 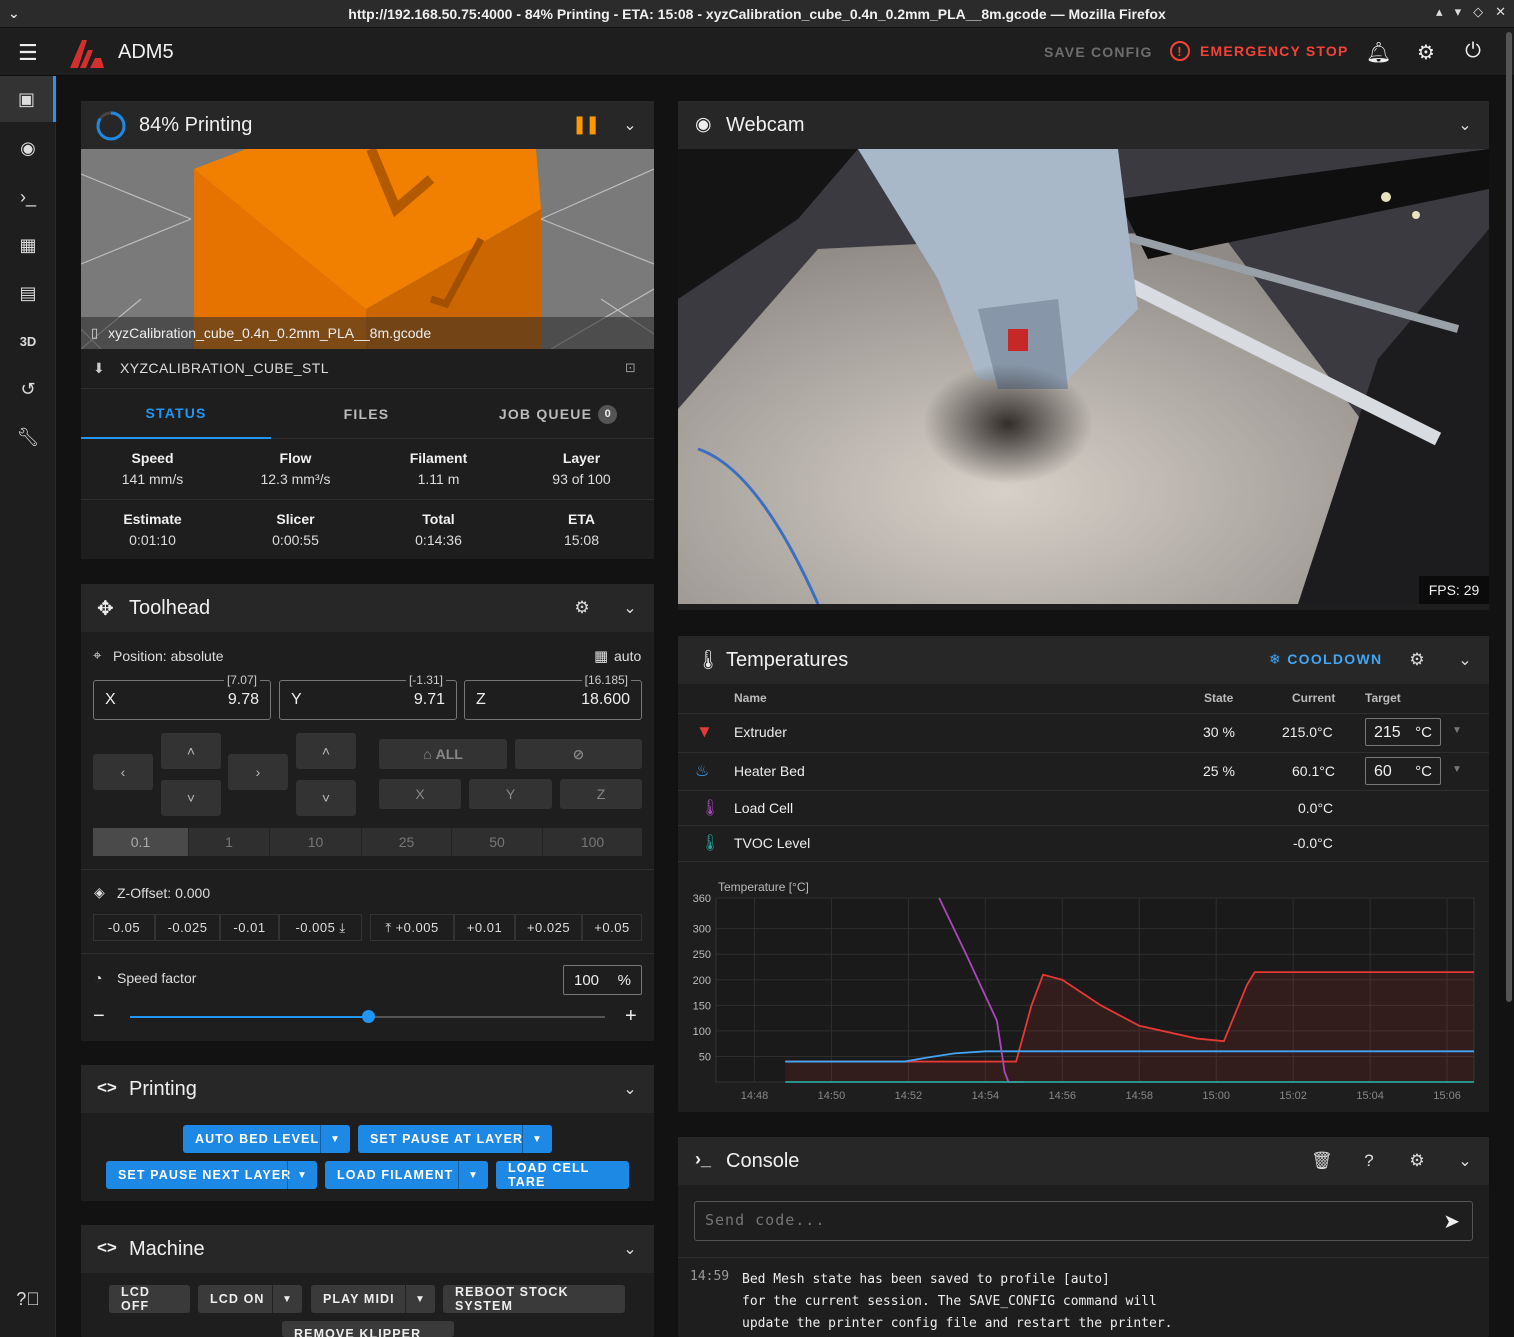 I want to click on sensor-name: TVOC Level, so click(x=772, y=843).